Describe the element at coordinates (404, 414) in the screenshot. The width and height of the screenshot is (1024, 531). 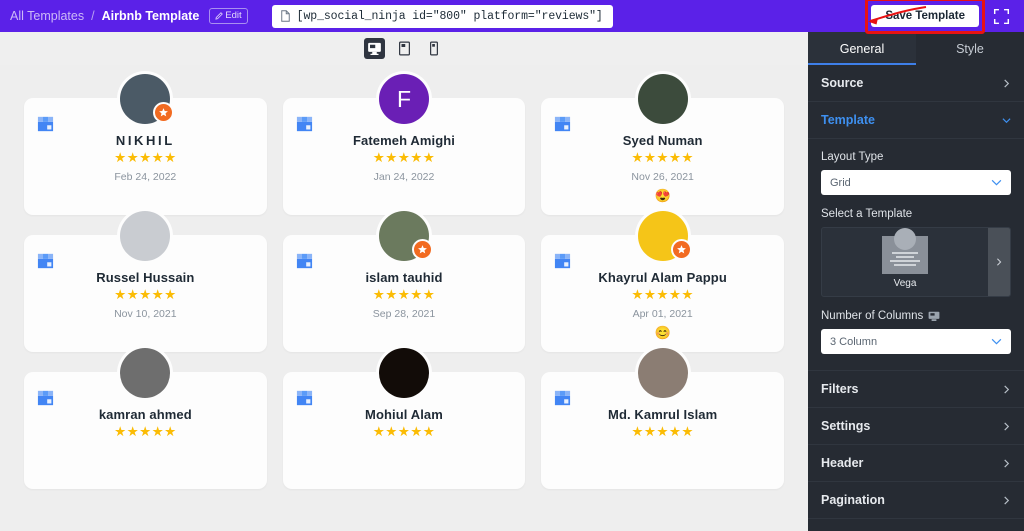
I see `reviewer-name: Mohiul Alam` at that location.